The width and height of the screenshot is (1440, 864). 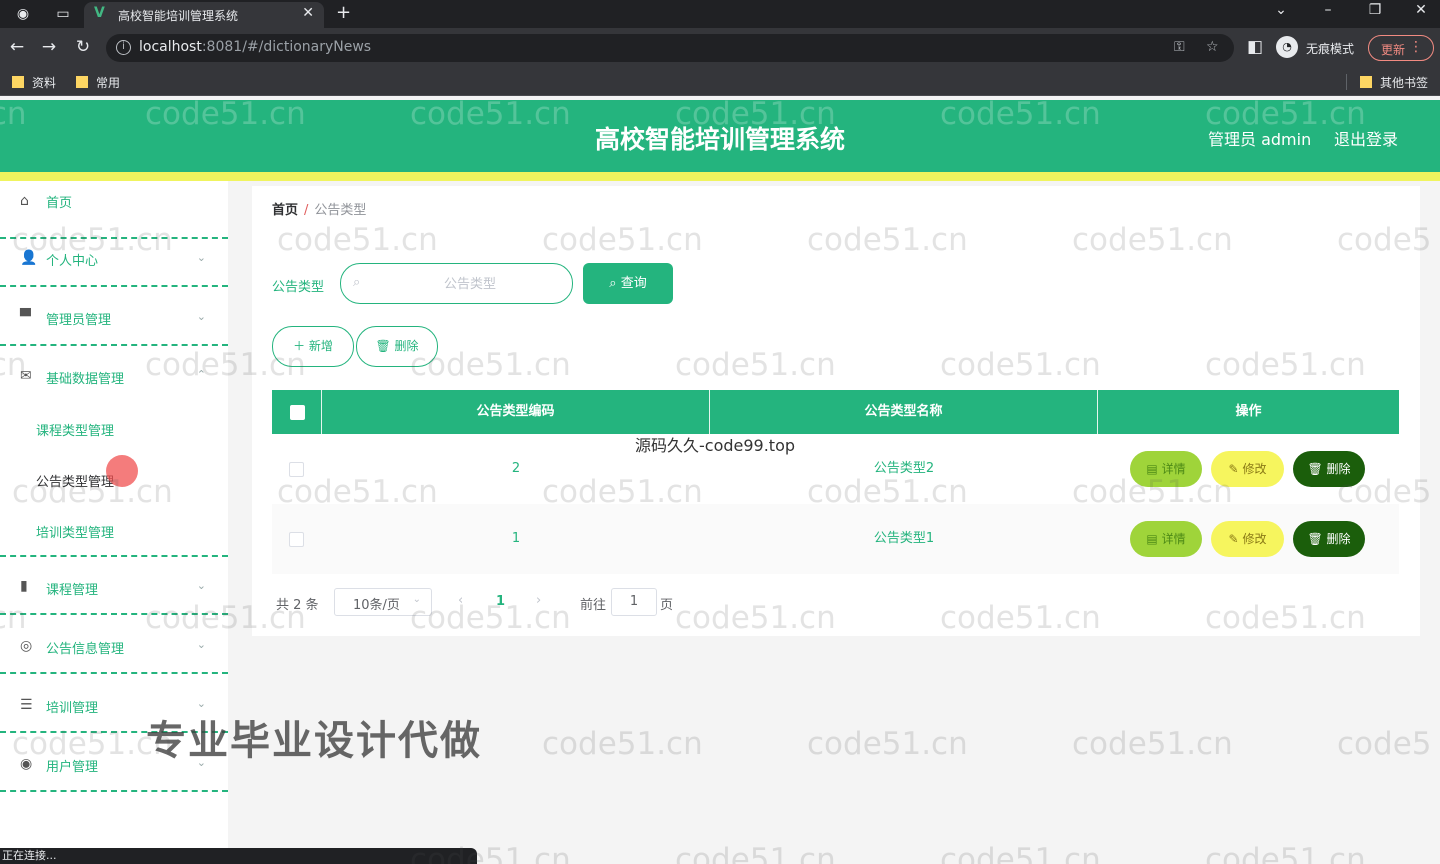 I want to click on chart-icon: ▮, so click(x=24, y=586).